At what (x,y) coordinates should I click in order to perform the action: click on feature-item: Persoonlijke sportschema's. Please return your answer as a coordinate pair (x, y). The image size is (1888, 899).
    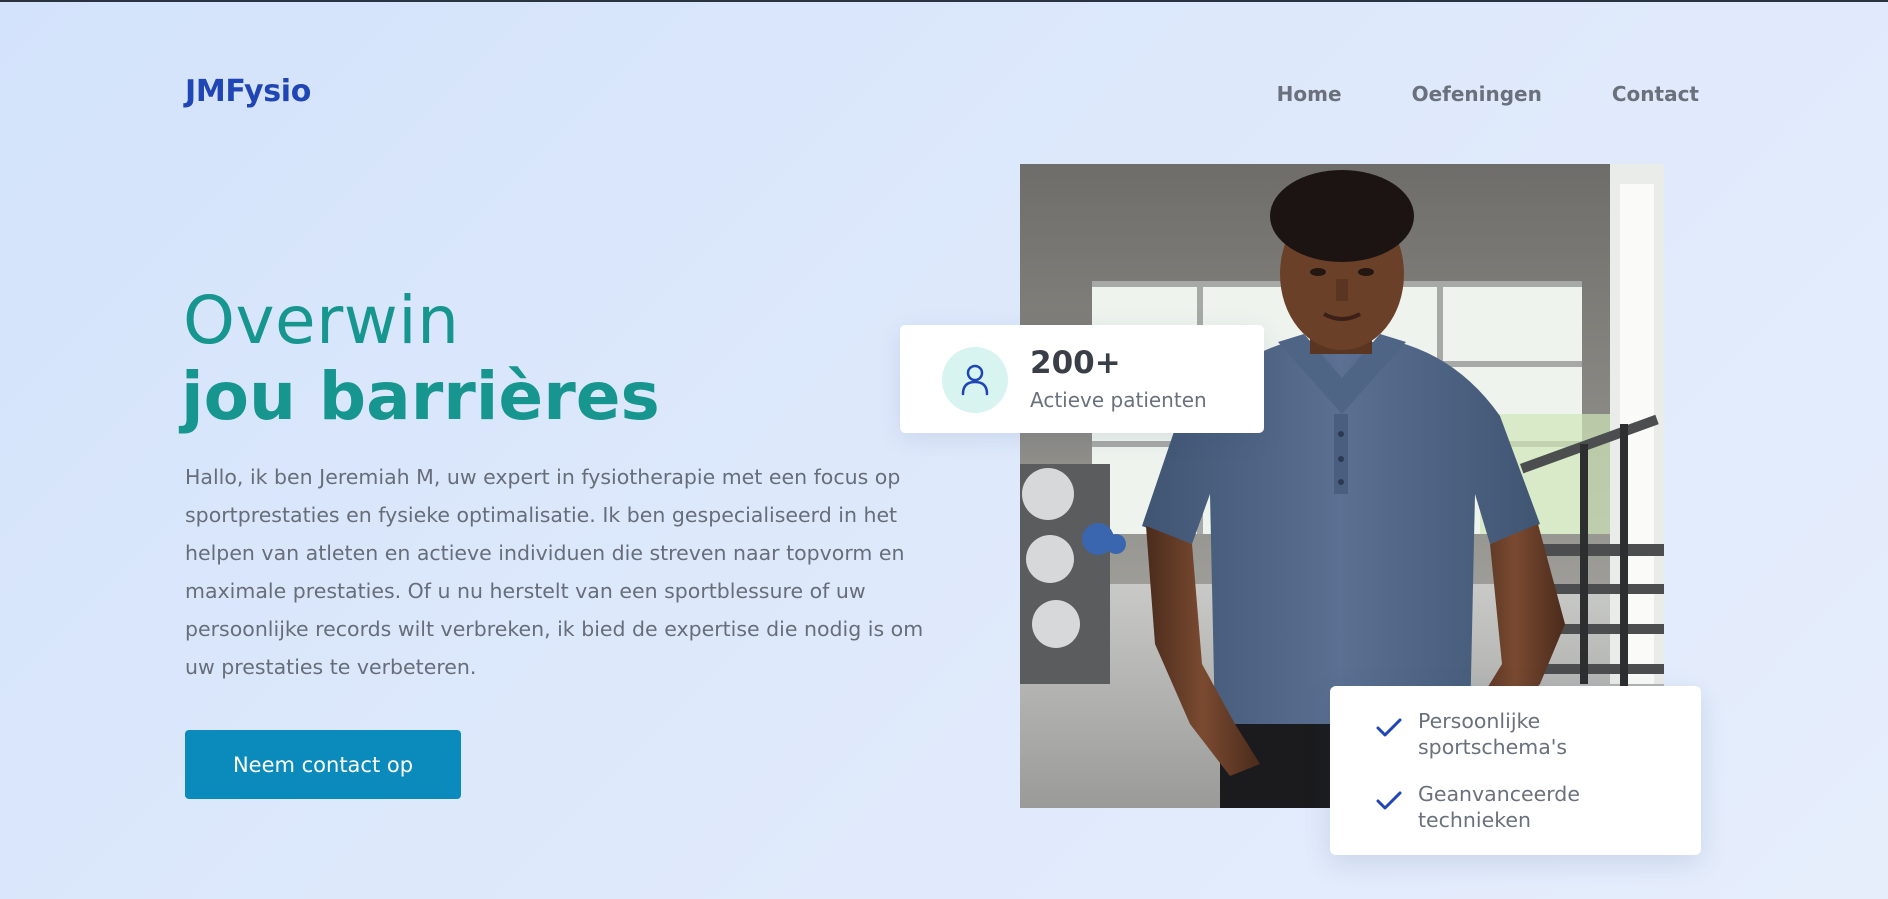
    Looking at the image, I should click on (1507, 734).